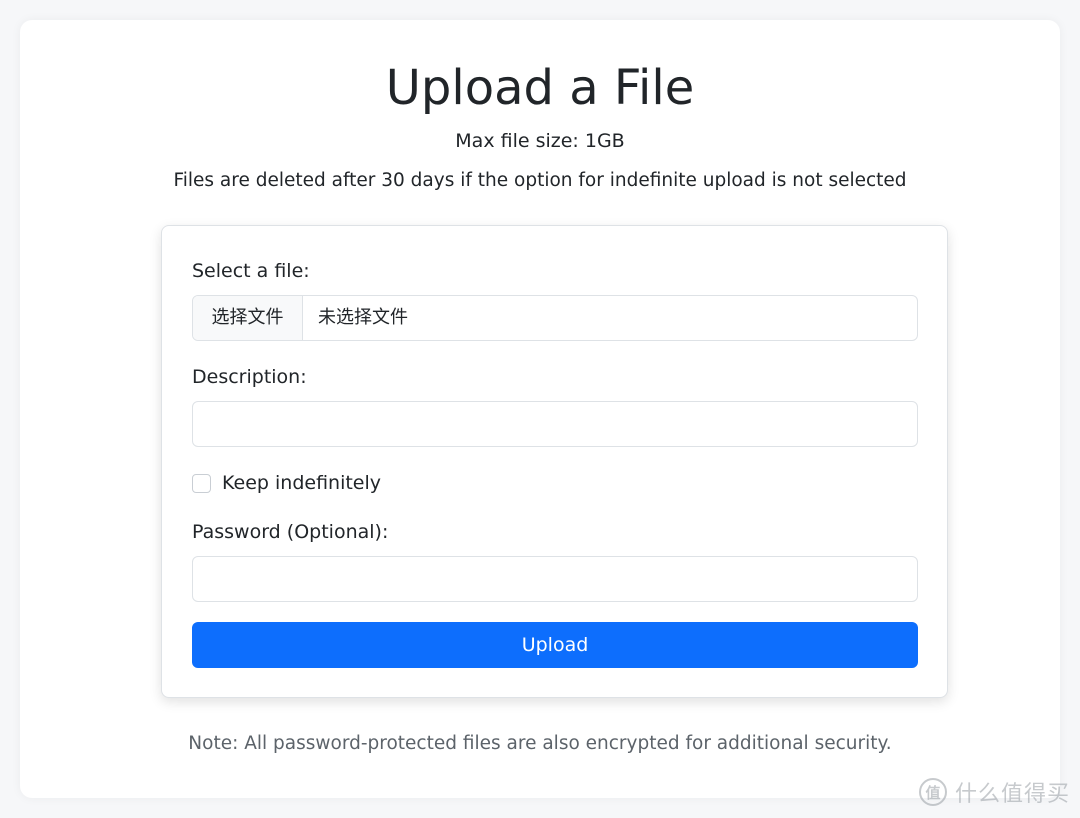 Image resolution: width=1080 pixels, height=818 pixels. What do you see at coordinates (555, 318) in the screenshot?
I see `file-input: 选择文件 未选择文件` at bounding box center [555, 318].